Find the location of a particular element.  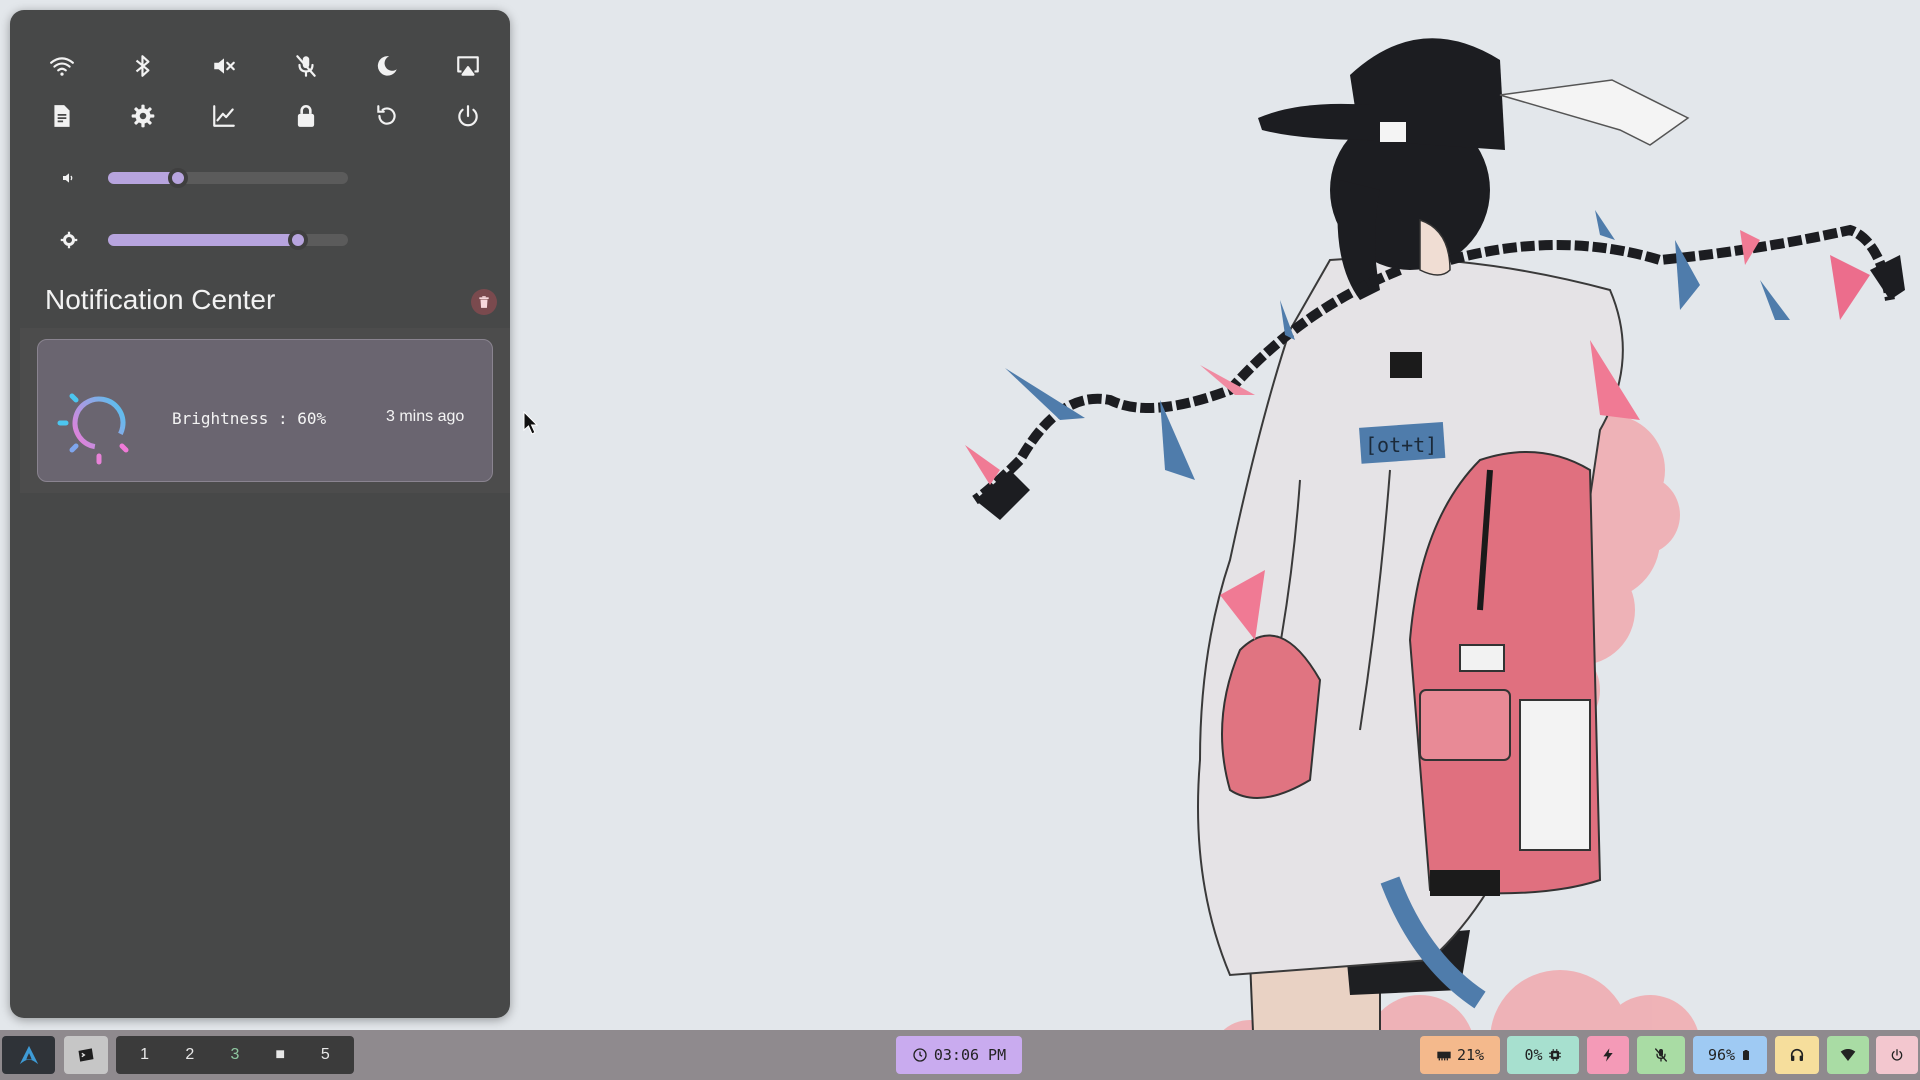

cpu-text: 0% is located at coordinates (1533, 1055).